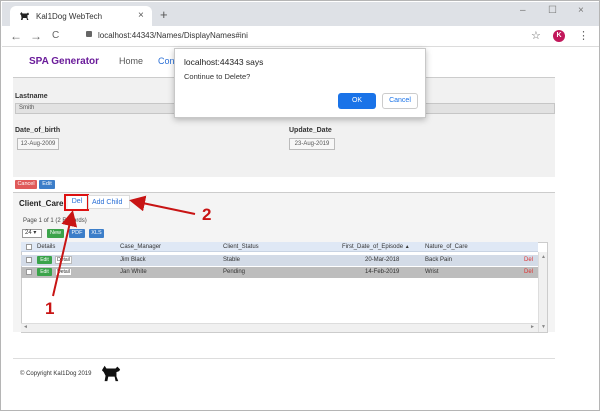 The height and width of the screenshot is (411, 600). Describe the element at coordinates (357, 101) in the screenshot. I see `dialog-ok-button: OK` at that location.